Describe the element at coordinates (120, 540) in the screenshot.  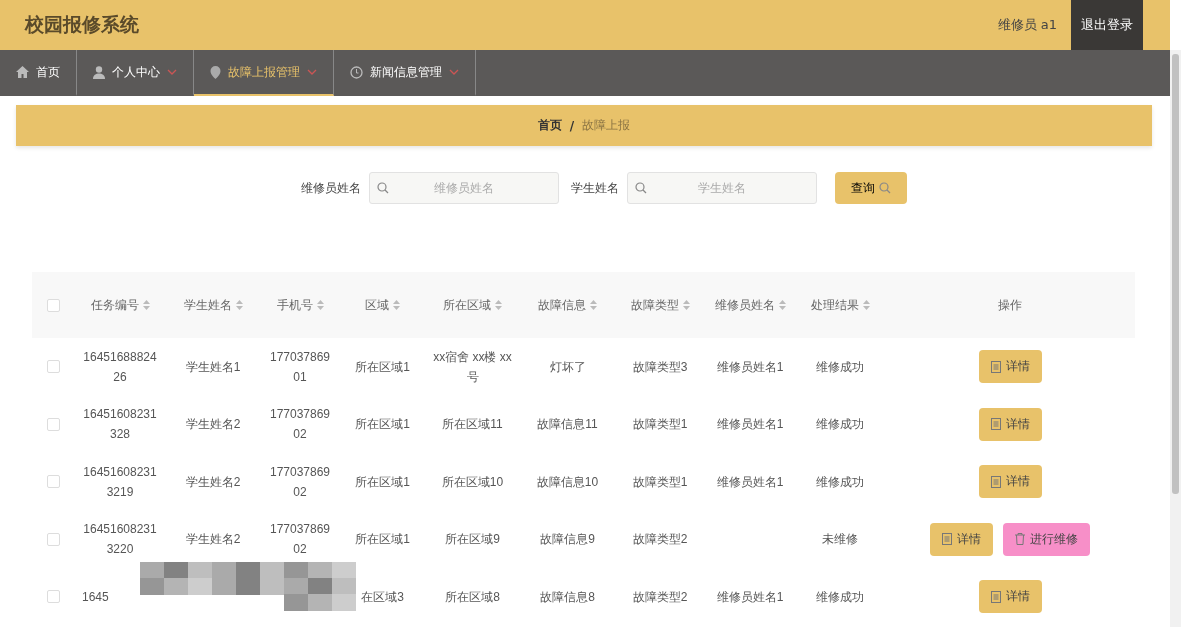
I see `table-cell-text: 164516082313220` at that location.